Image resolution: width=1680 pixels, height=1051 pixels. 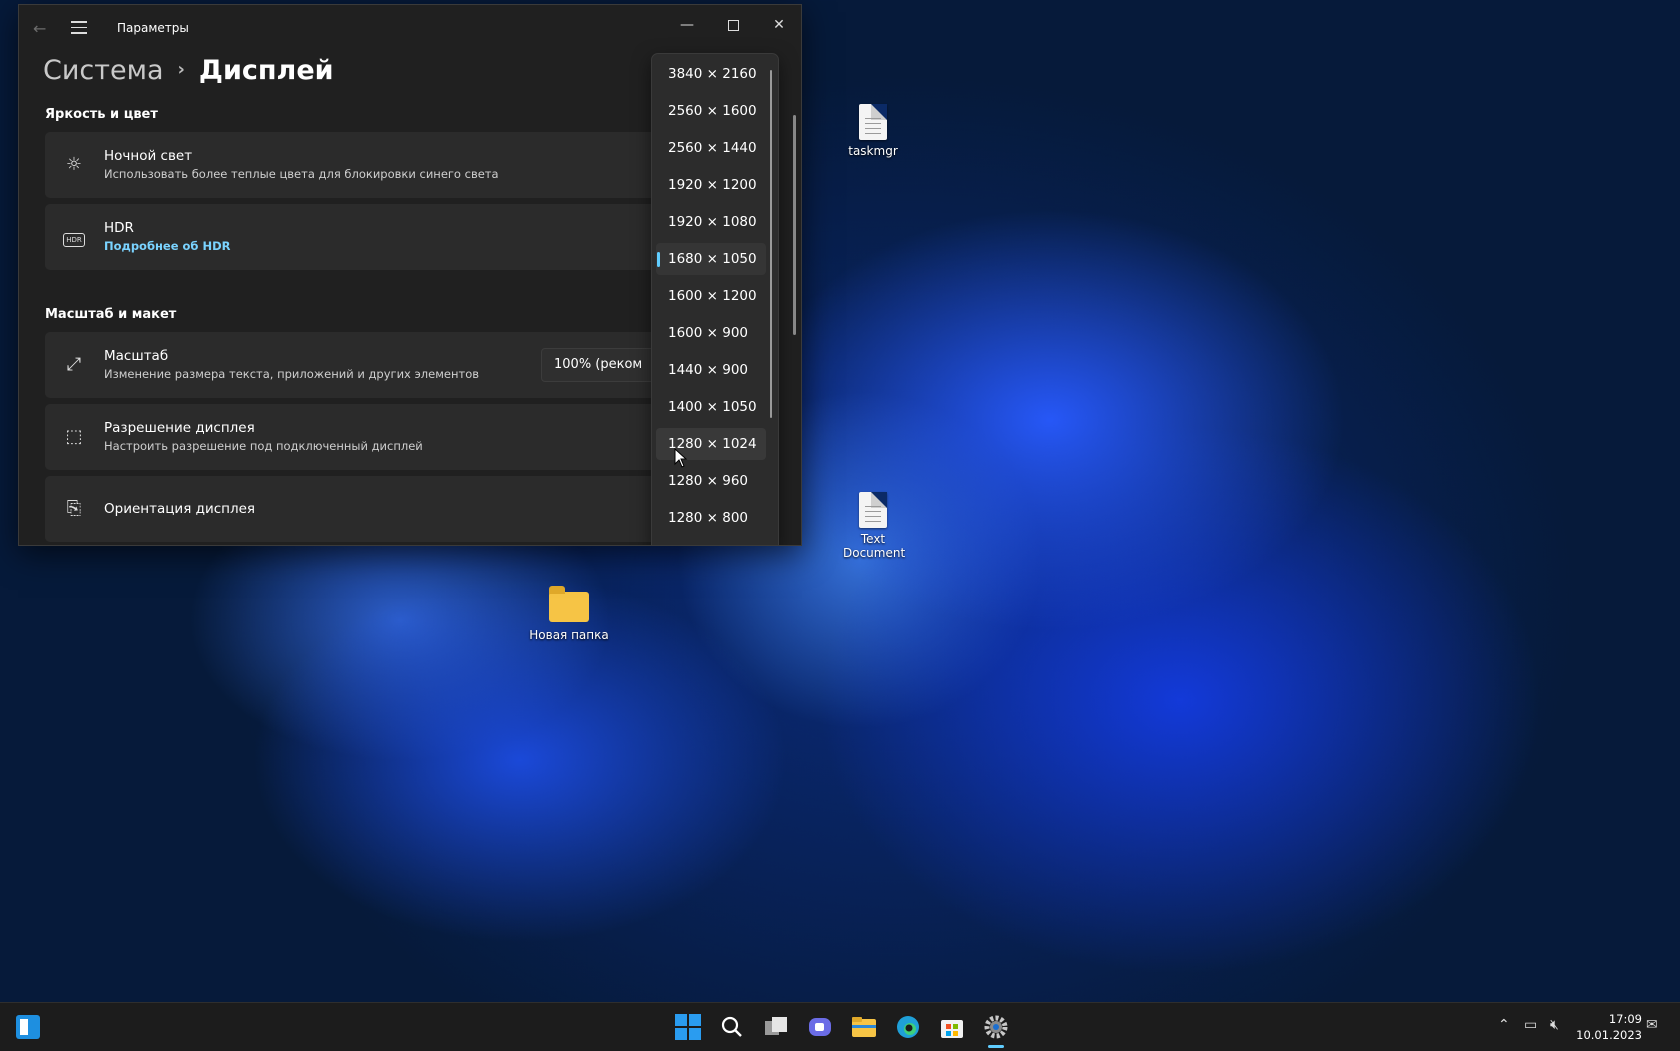 I want to click on resolution-option-selected: 1680 × 1050, so click(x=711, y=259).